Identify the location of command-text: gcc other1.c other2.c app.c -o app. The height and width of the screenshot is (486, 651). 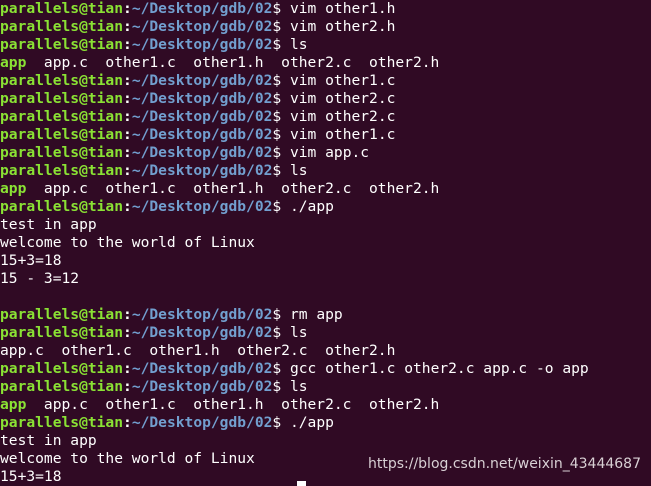
(439, 368).